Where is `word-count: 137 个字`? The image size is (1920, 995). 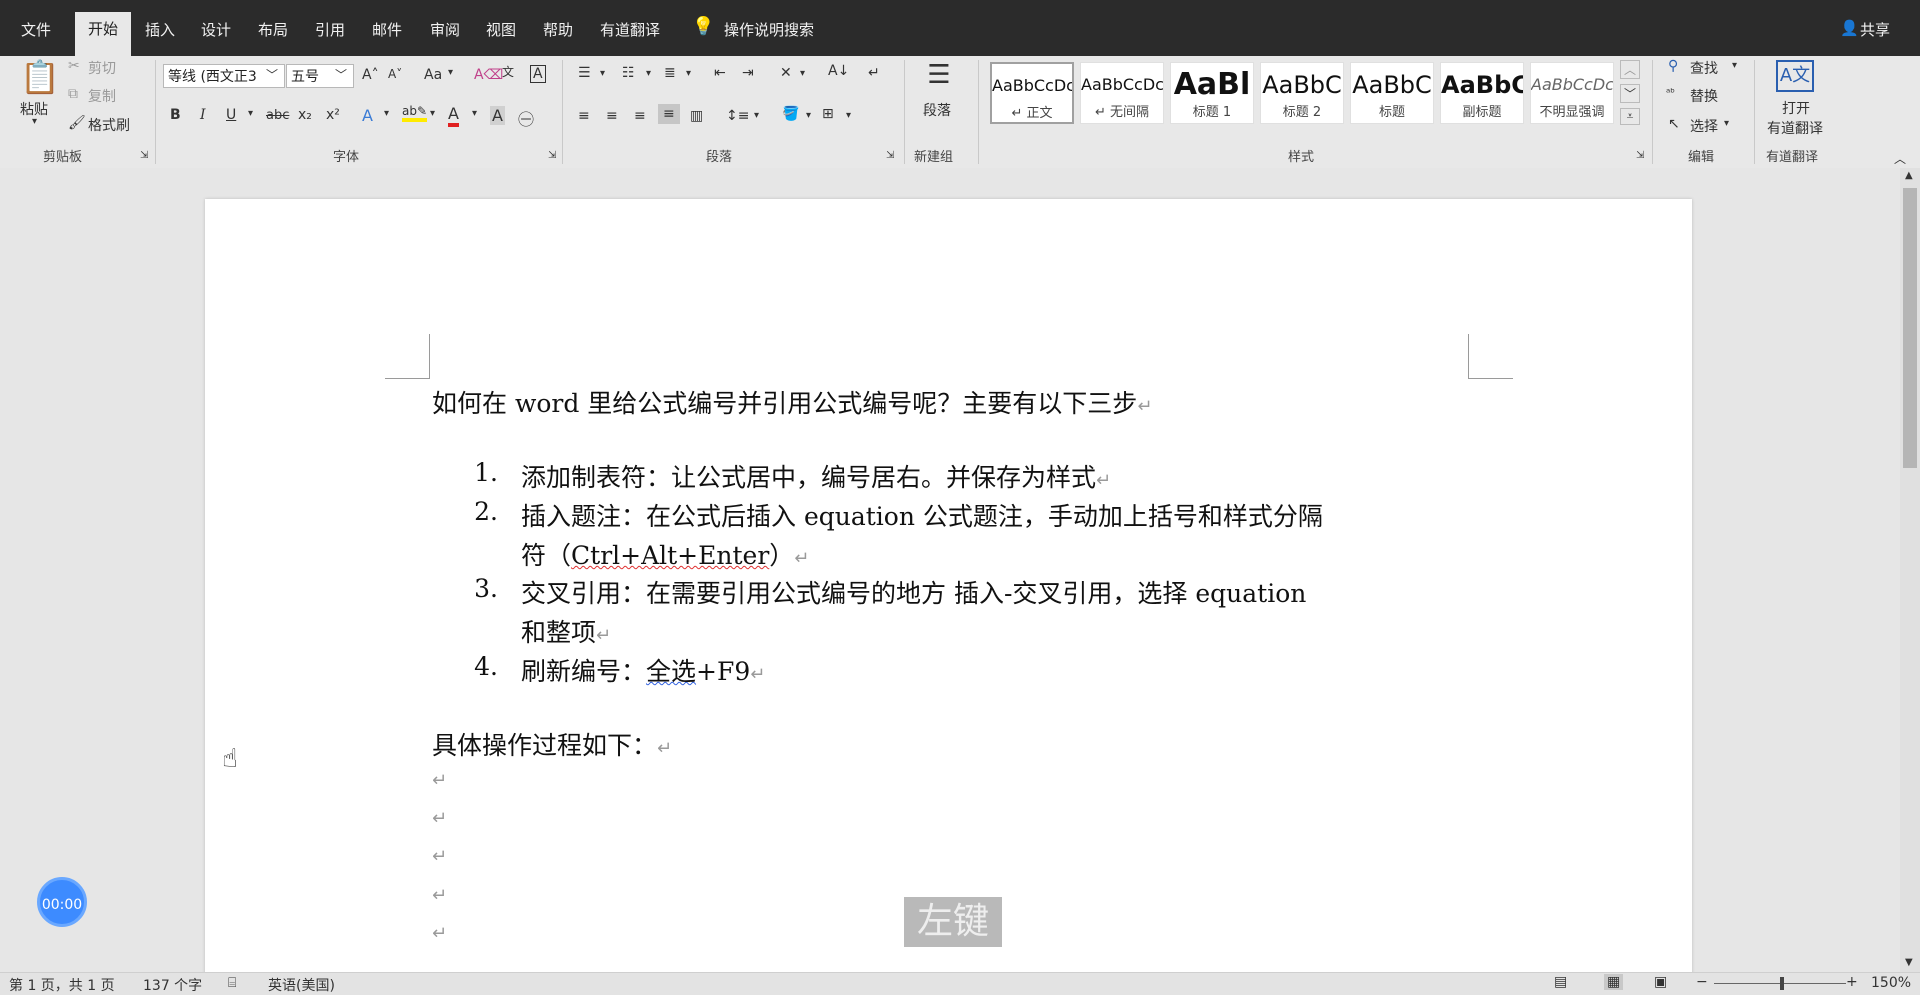
word-count: 137 个字 is located at coordinates (172, 985).